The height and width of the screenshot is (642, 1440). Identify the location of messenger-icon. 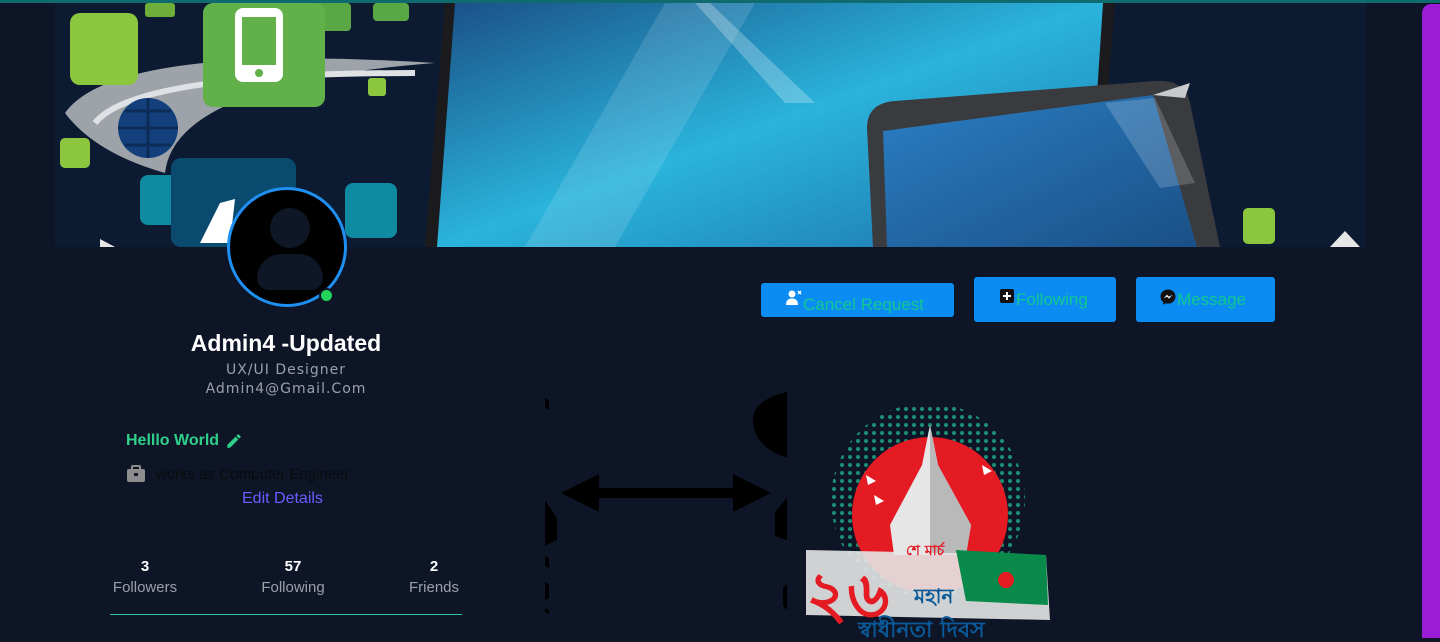
(1168, 297).